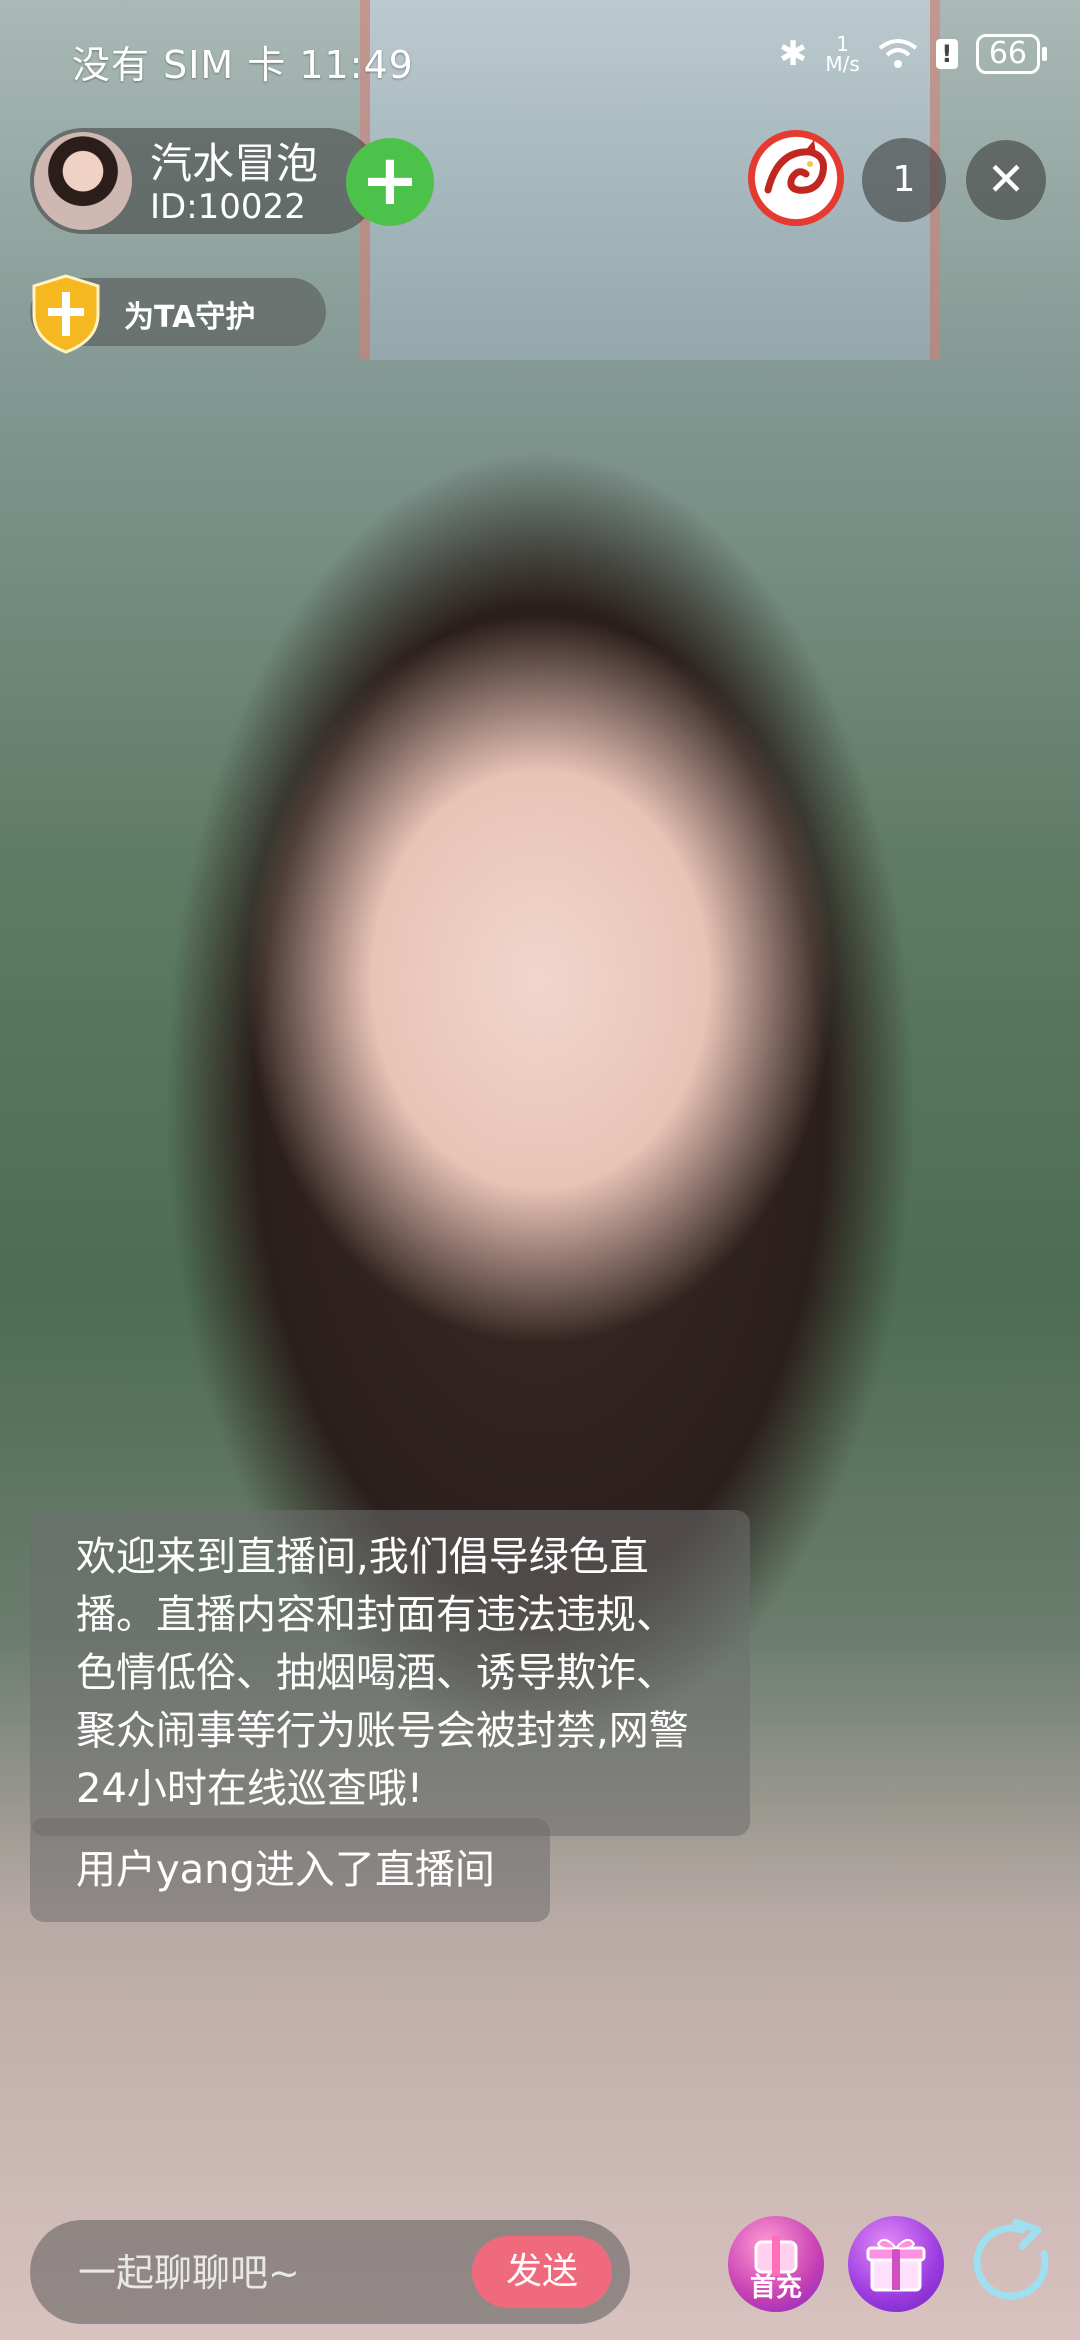 Image resolution: width=1080 pixels, height=2340 pixels. I want to click on follow-button: +, so click(390, 182).